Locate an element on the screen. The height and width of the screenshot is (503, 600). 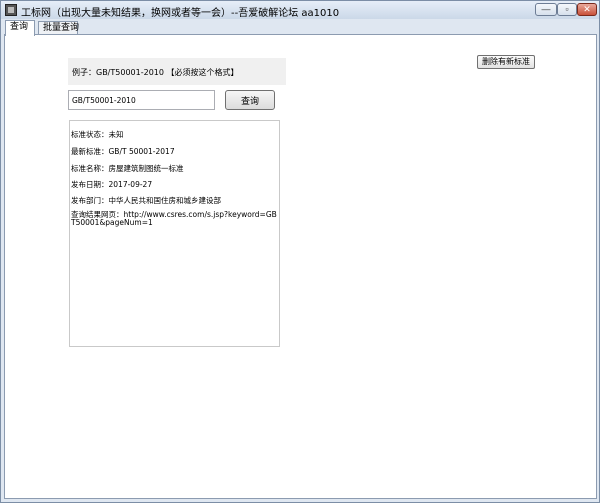
standard-number-input is located at coordinates (141, 100).